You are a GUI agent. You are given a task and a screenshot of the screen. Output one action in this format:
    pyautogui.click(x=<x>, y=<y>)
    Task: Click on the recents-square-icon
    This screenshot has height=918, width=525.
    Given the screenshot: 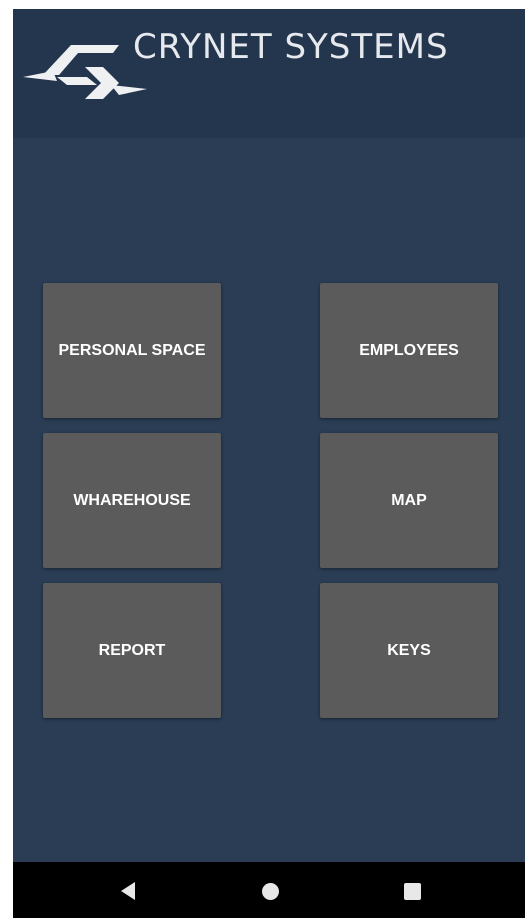 What is the action you would take?
    pyautogui.click(x=412, y=891)
    